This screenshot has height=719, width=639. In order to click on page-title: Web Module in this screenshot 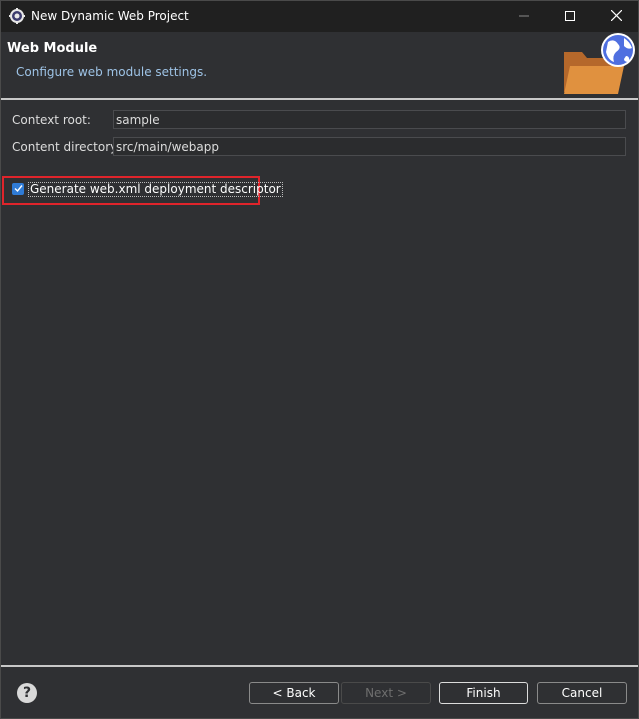, I will do `click(52, 48)`.